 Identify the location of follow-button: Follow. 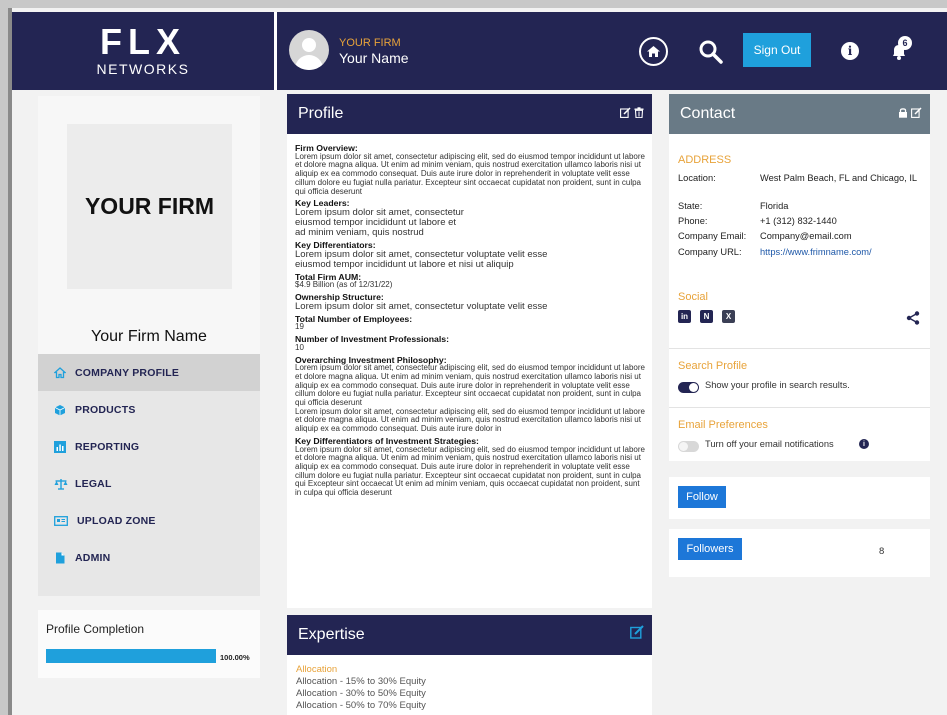
(702, 497).